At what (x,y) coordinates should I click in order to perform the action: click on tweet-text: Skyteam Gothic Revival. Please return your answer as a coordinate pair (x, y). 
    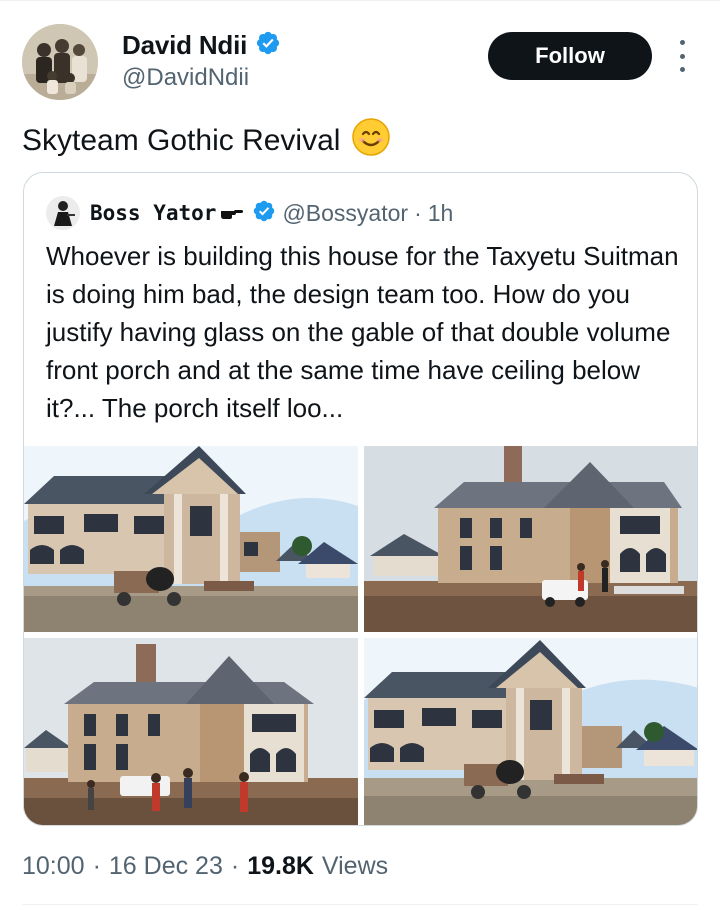
    Looking at the image, I should click on (181, 140).